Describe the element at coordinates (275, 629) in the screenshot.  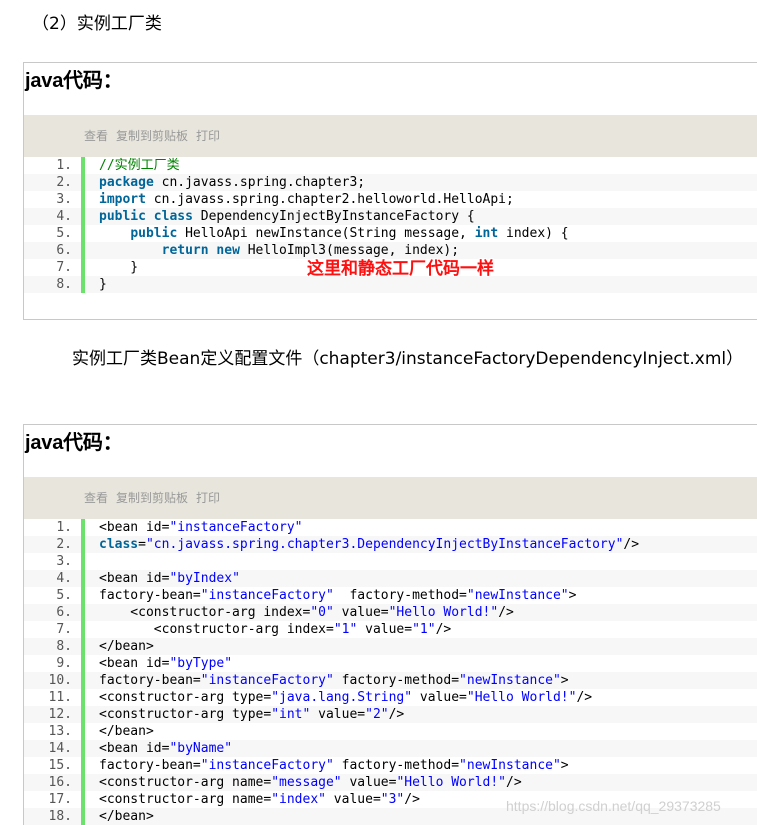
I see `code-text: <constructor-arg index="1" value="1"/>` at that location.